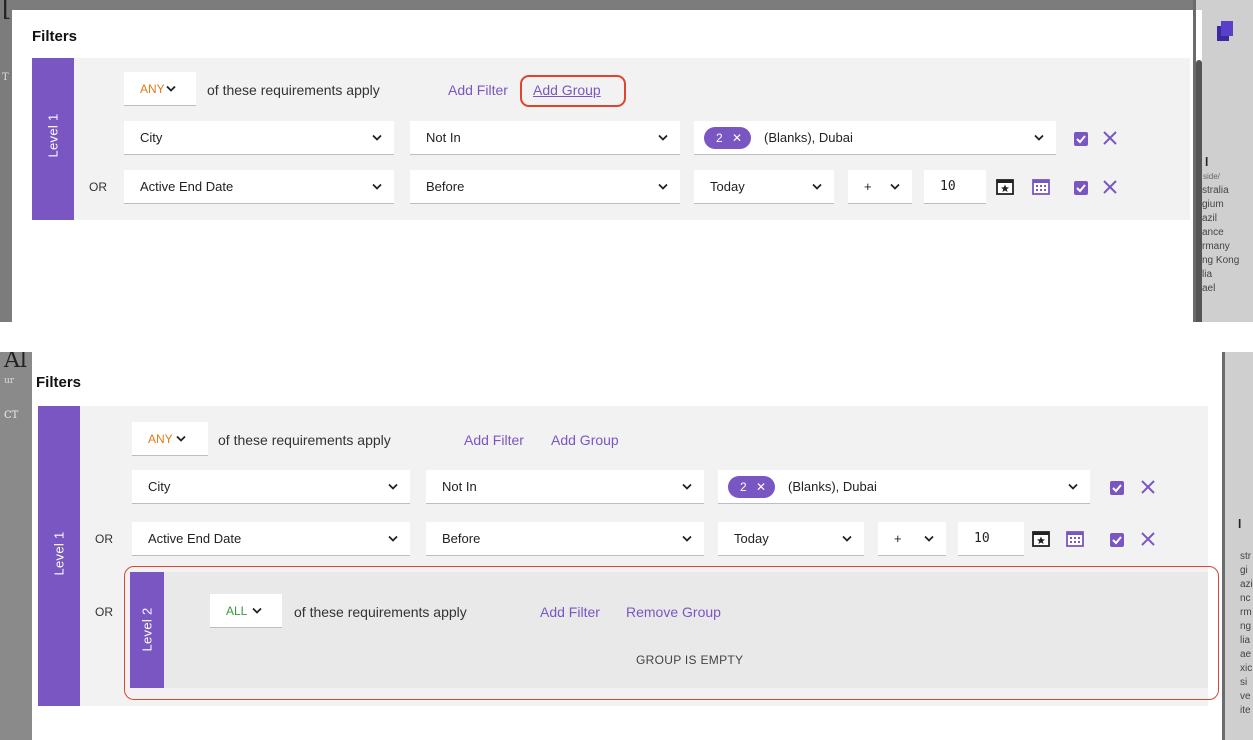 Image resolution: width=1253 pixels, height=740 pixels. What do you see at coordinates (1210, 218) in the screenshot?
I see `bg-side-item: azil` at bounding box center [1210, 218].